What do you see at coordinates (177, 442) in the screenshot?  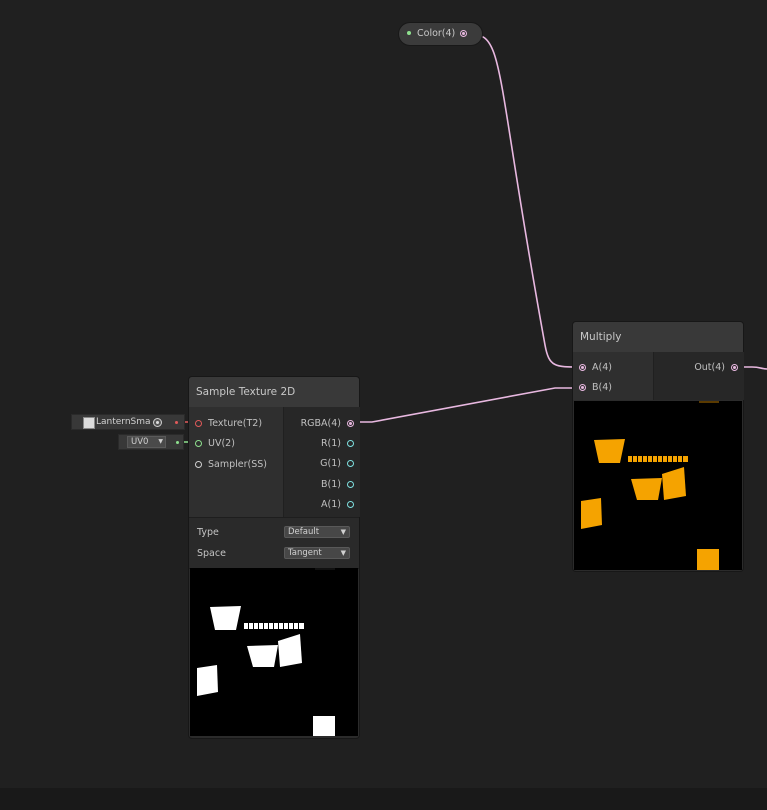 I see `uv-connector-icon` at bounding box center [177, 442].